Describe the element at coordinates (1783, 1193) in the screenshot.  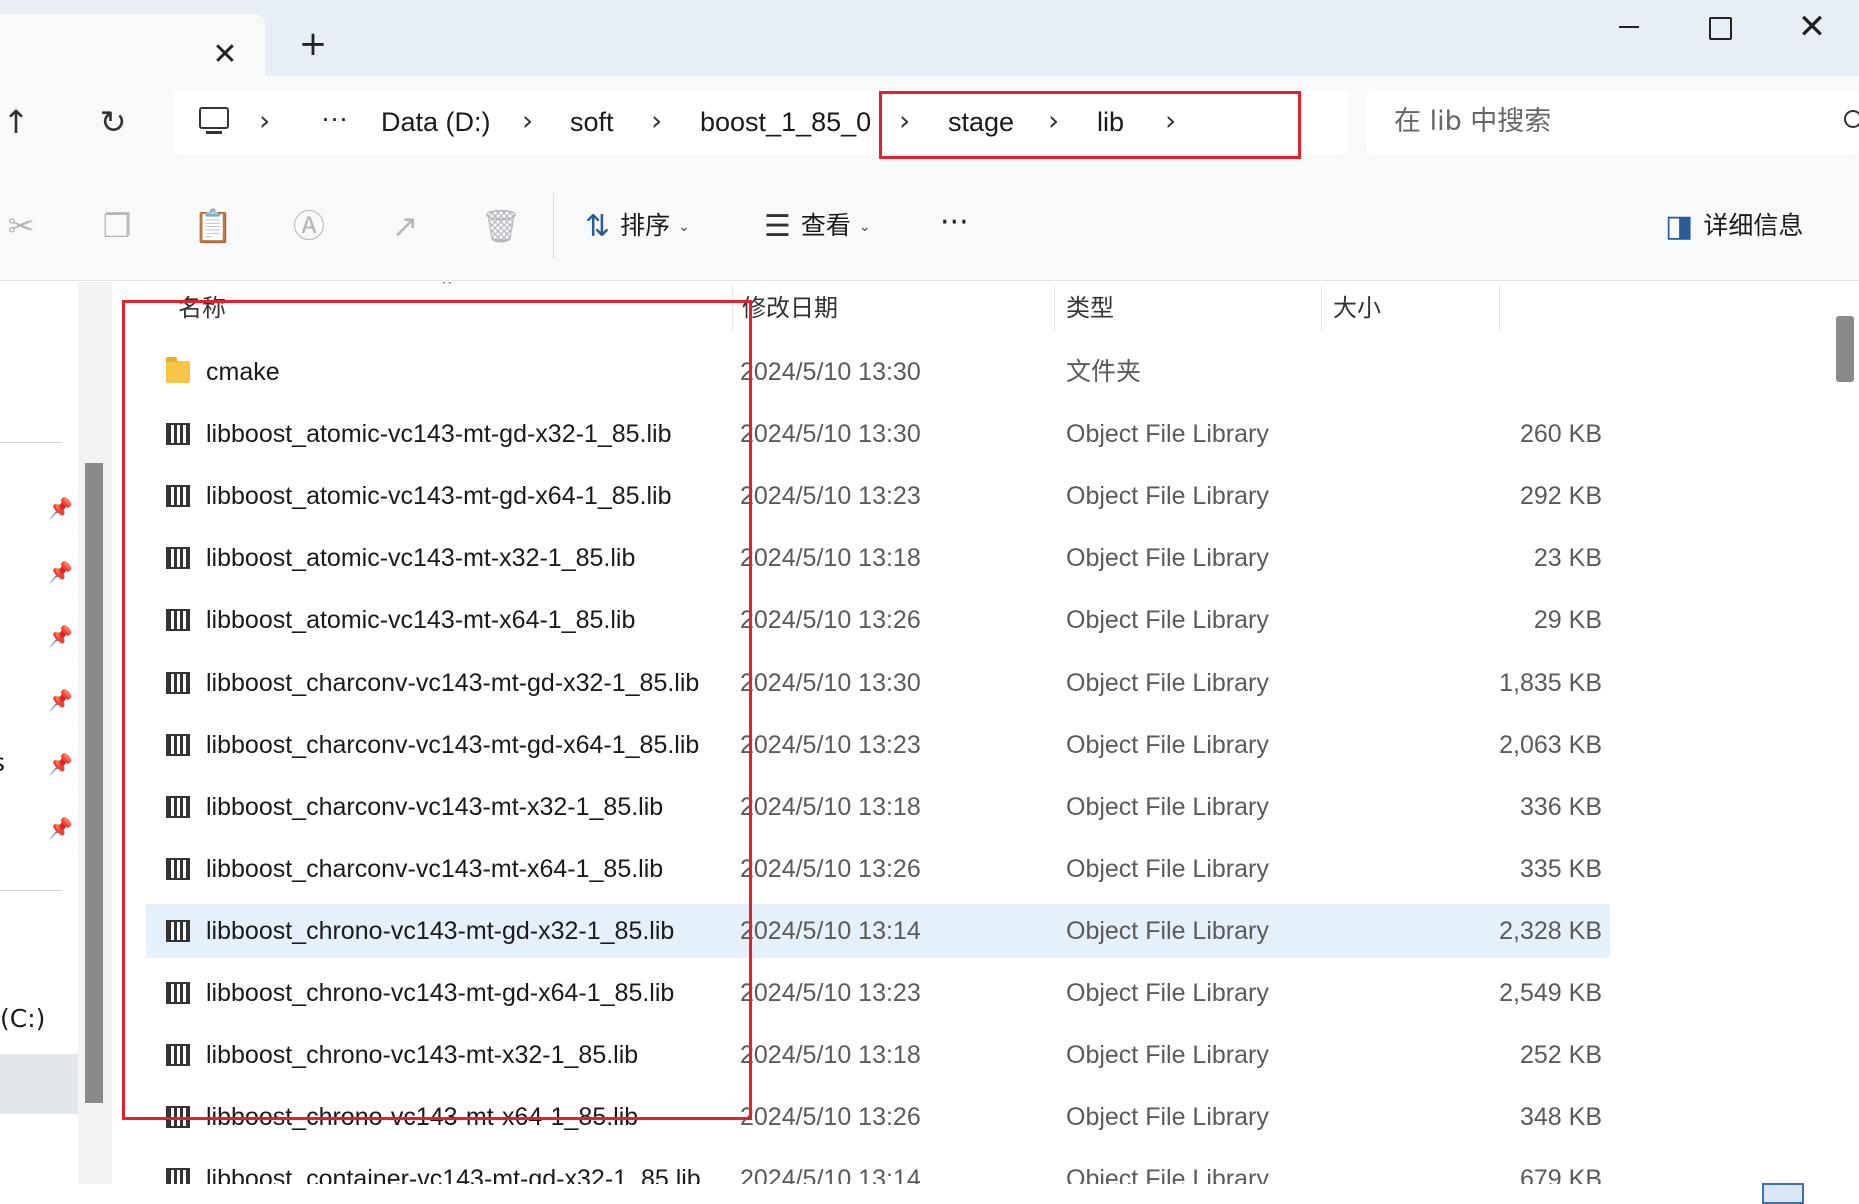
I see `view-toggle-button` at that location.